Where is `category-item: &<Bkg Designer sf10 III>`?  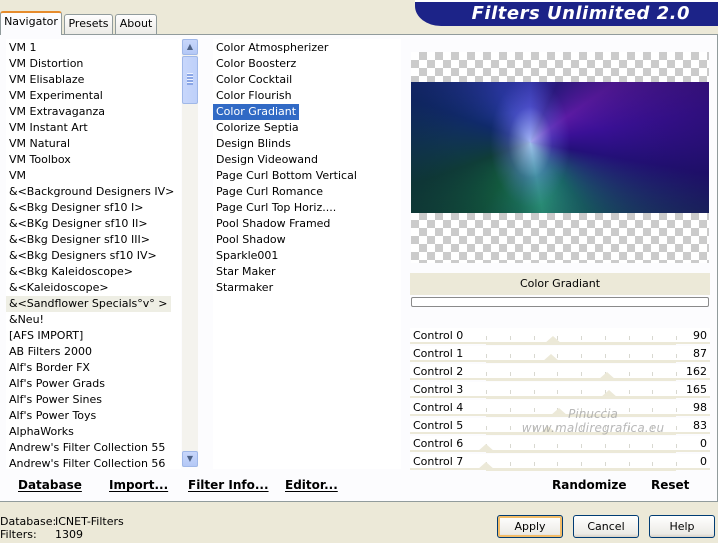
category-item: &<Bkg Designer sf10 III> is located at coordinates (79, 240).